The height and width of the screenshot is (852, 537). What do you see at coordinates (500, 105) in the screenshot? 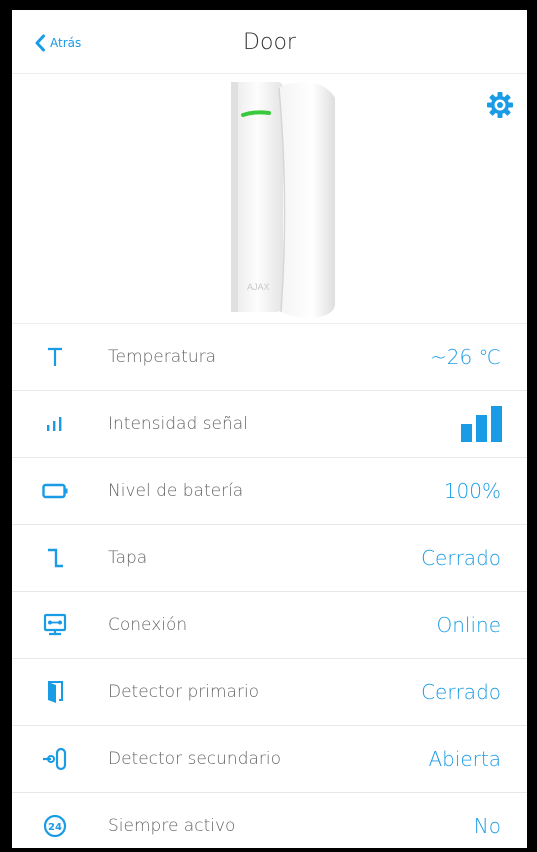
I see `gear-icon` at bounding box center [500, 105].